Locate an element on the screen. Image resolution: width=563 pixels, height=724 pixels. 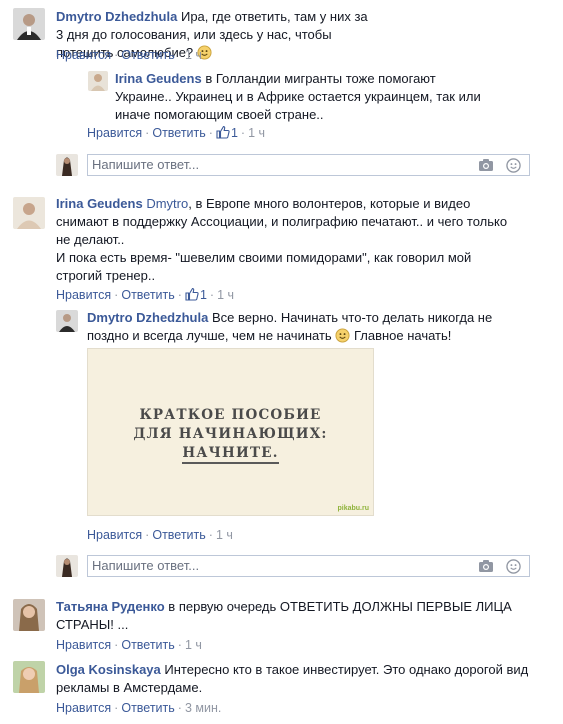
image-line-3: НАЧНИТЕ. is located at coordinates (230, 454).